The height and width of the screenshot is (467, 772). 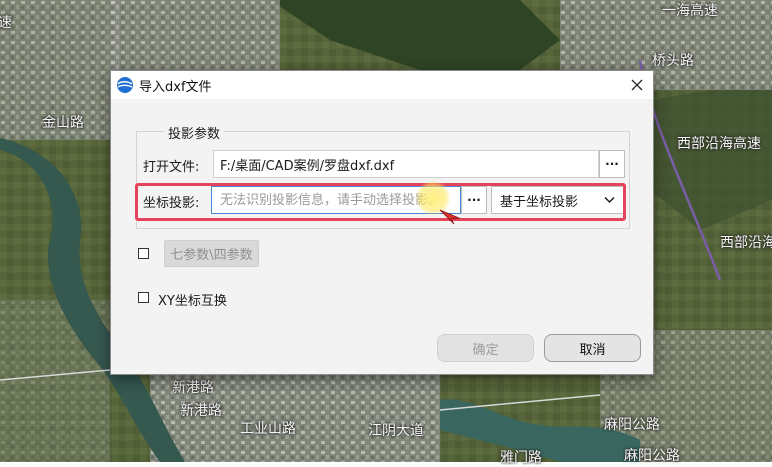 What do you see at coordinates (143, 253) in the screenshot?
I see `params-checkbox` at bounding box center [143, 253].